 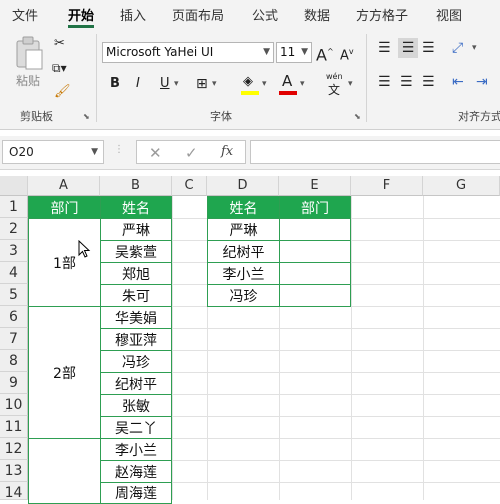 What do you see at coordinates (14, 427) in the screenshot?
I see `row-header: 11` at bounding box center [14, 427].